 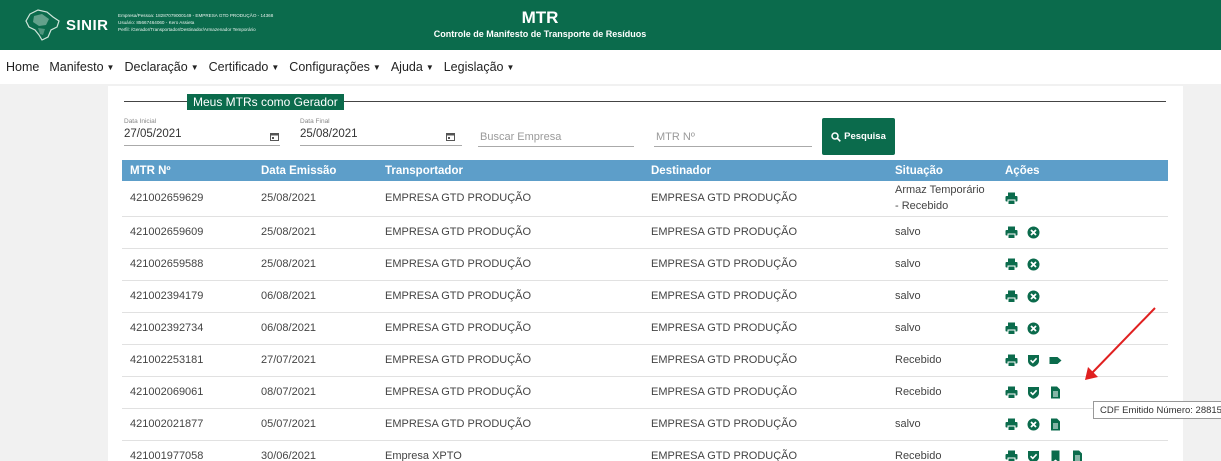 What do you see at coordinates (315, 360) in the screenshot?
I see `cell-issue-date: 27/07/2021` at bounding box center [315, 360].